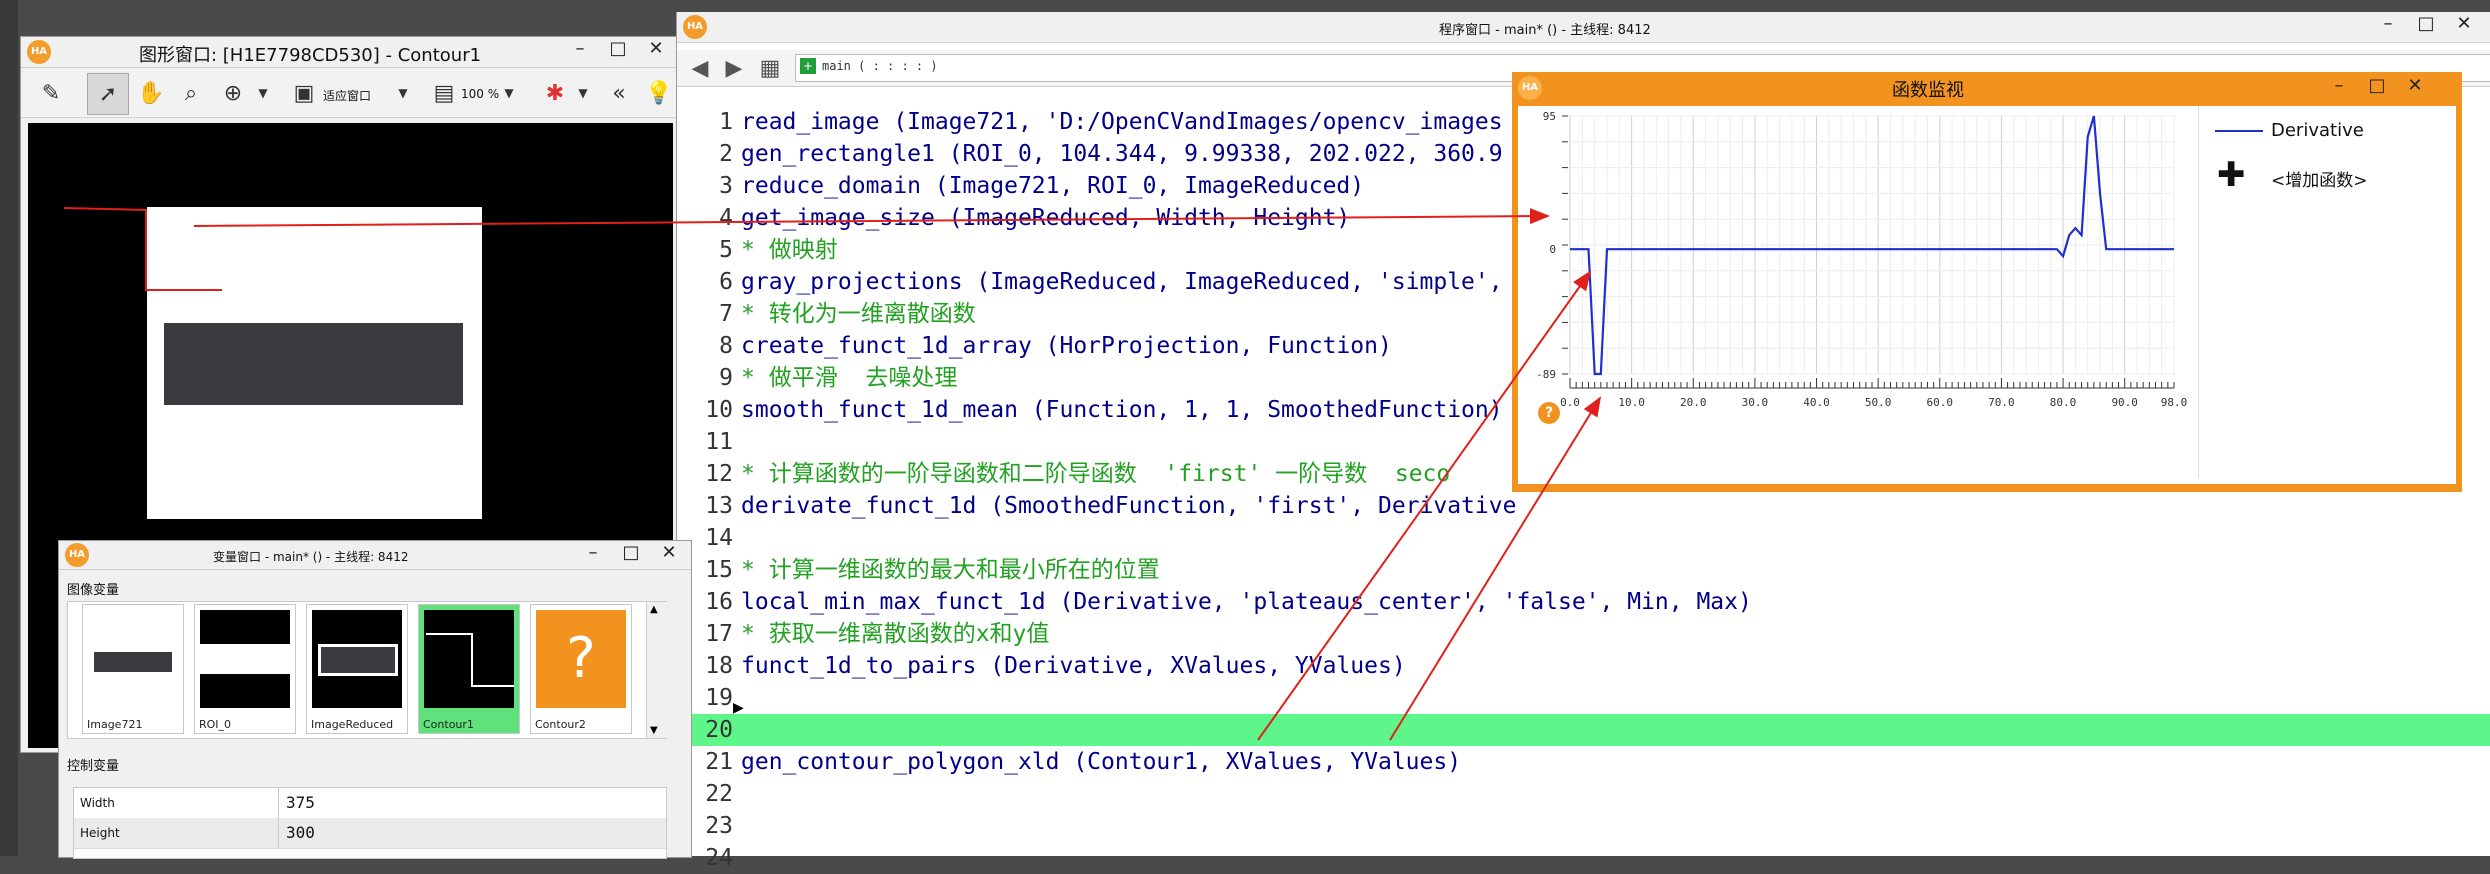  Describe the element at coordinates (233, 93) in the screenshot. I see `zoom-in-icon: ⊕` at that location.